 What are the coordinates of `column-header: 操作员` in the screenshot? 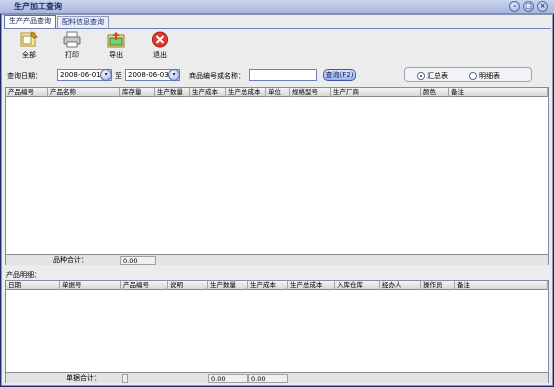 It's located at (438, 285).